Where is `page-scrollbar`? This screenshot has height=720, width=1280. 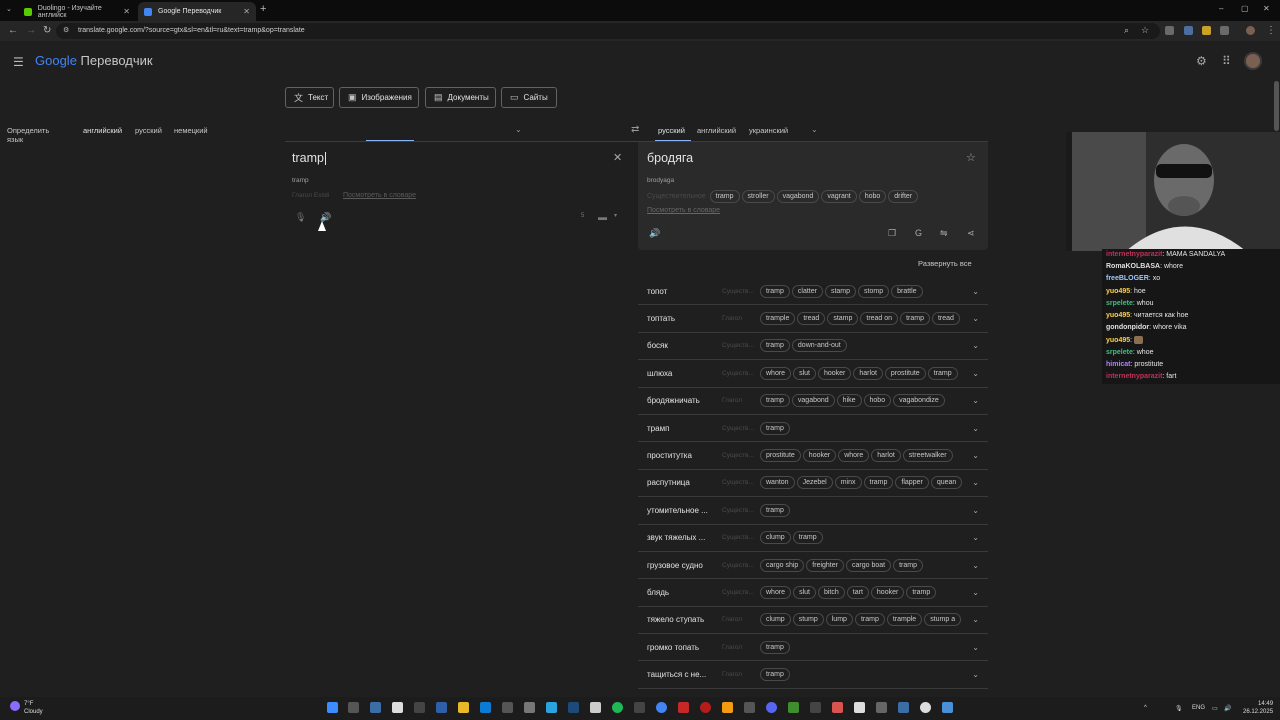
page-scrollbar is located at coordinates (1276, 106).